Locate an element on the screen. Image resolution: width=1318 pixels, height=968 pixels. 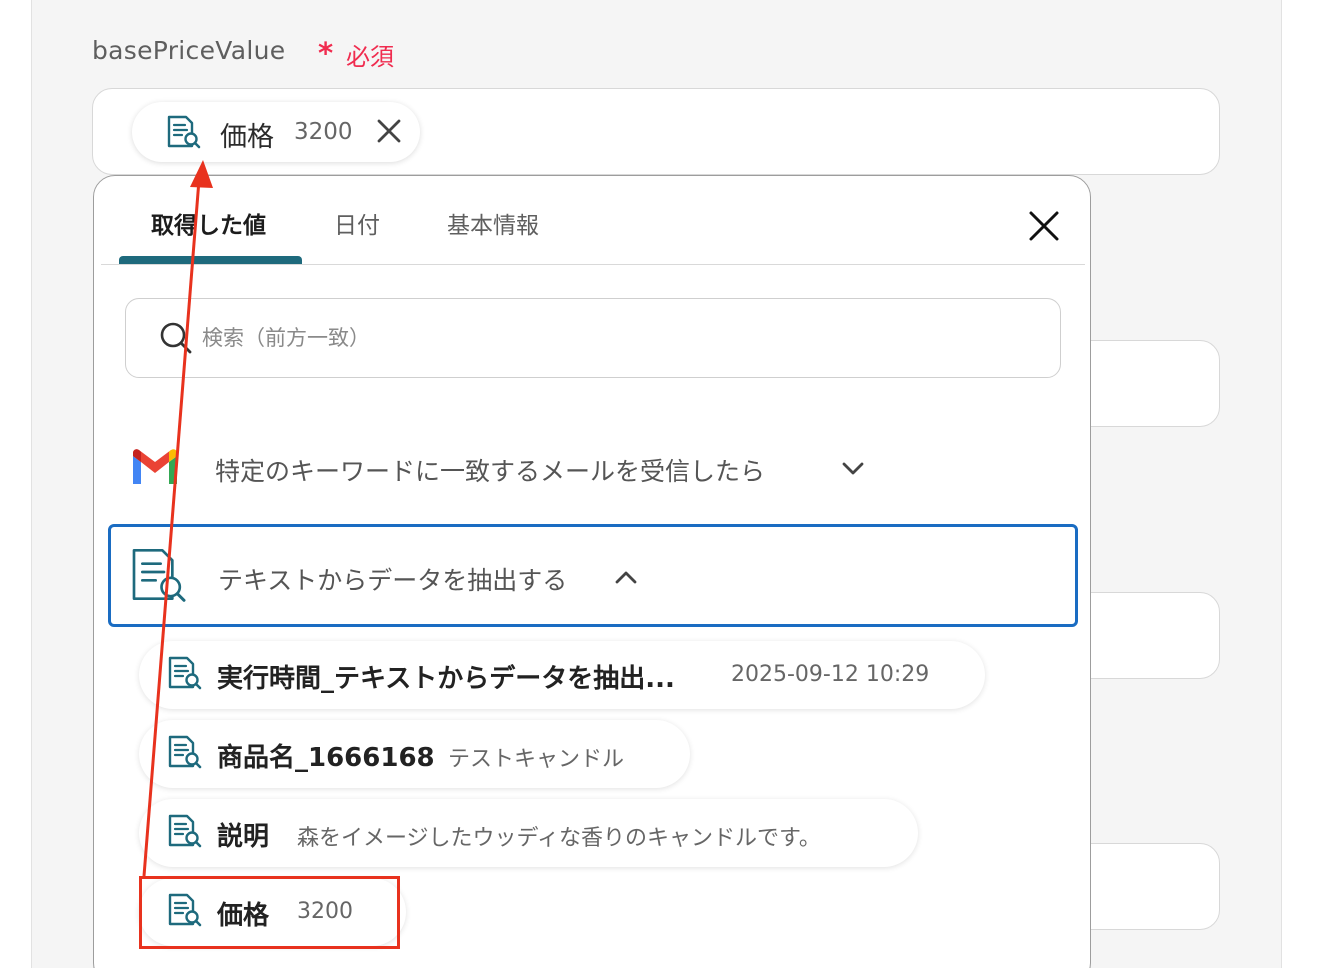
section-title: 特定のキーワードに一致するメールを受信したら is located at coordinates (490, 471).